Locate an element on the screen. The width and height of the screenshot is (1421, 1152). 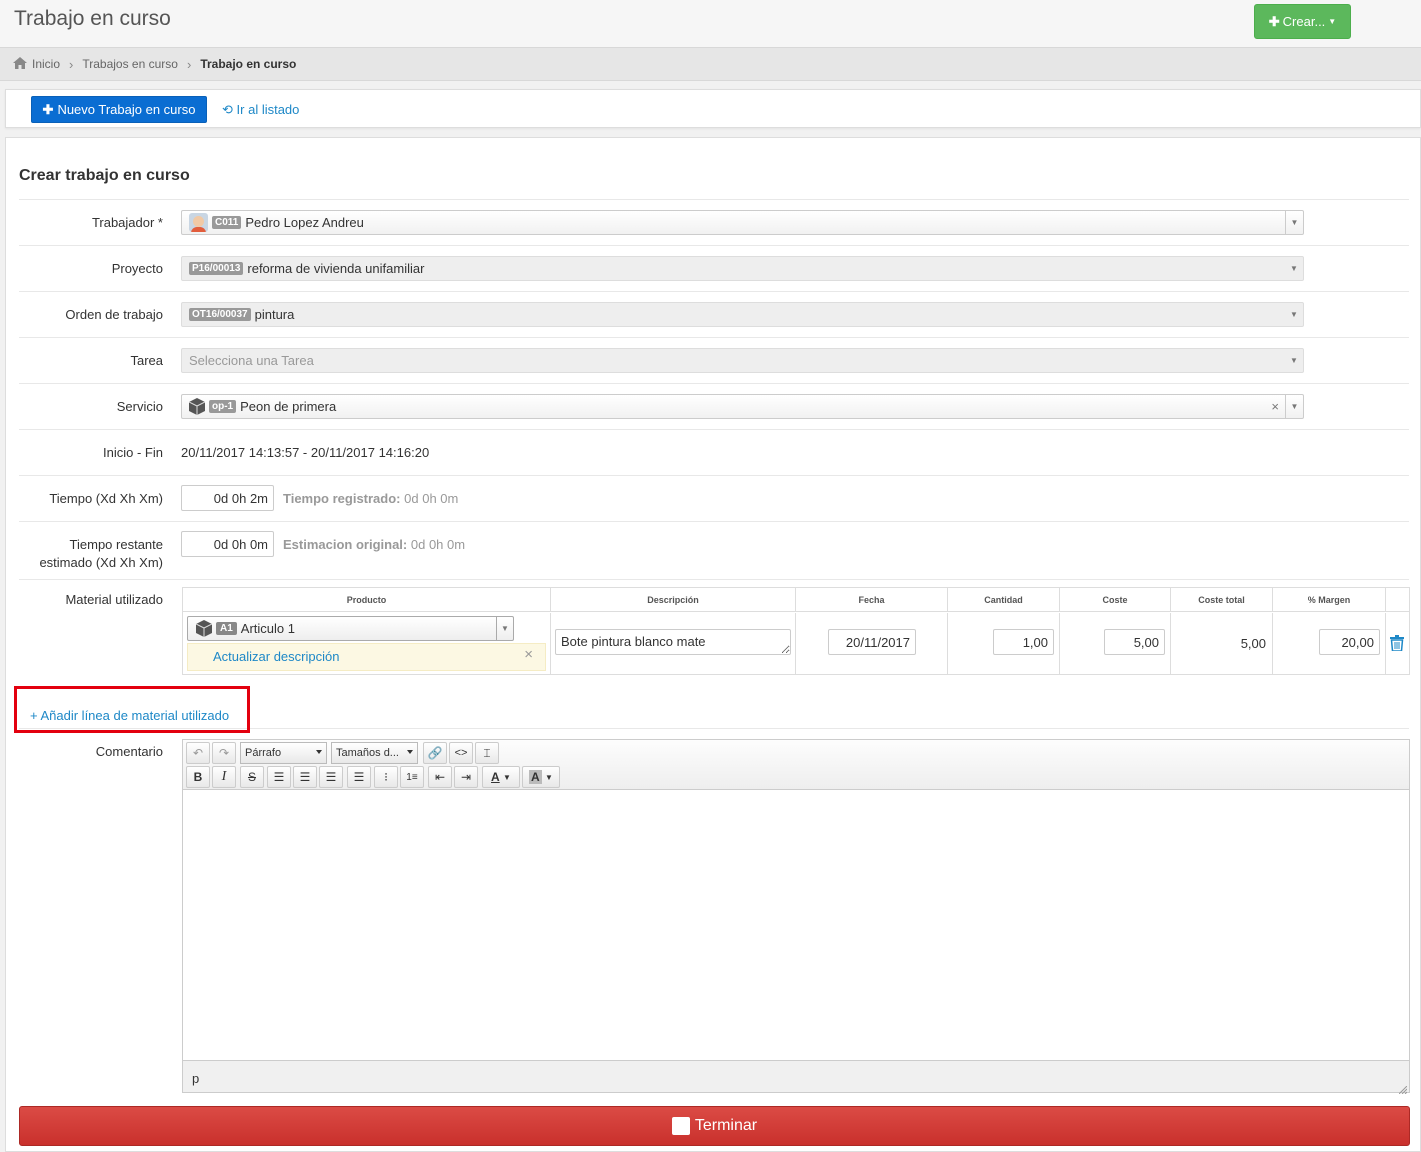
indent-icon: ⇥ is located at coordinates (466, 777).